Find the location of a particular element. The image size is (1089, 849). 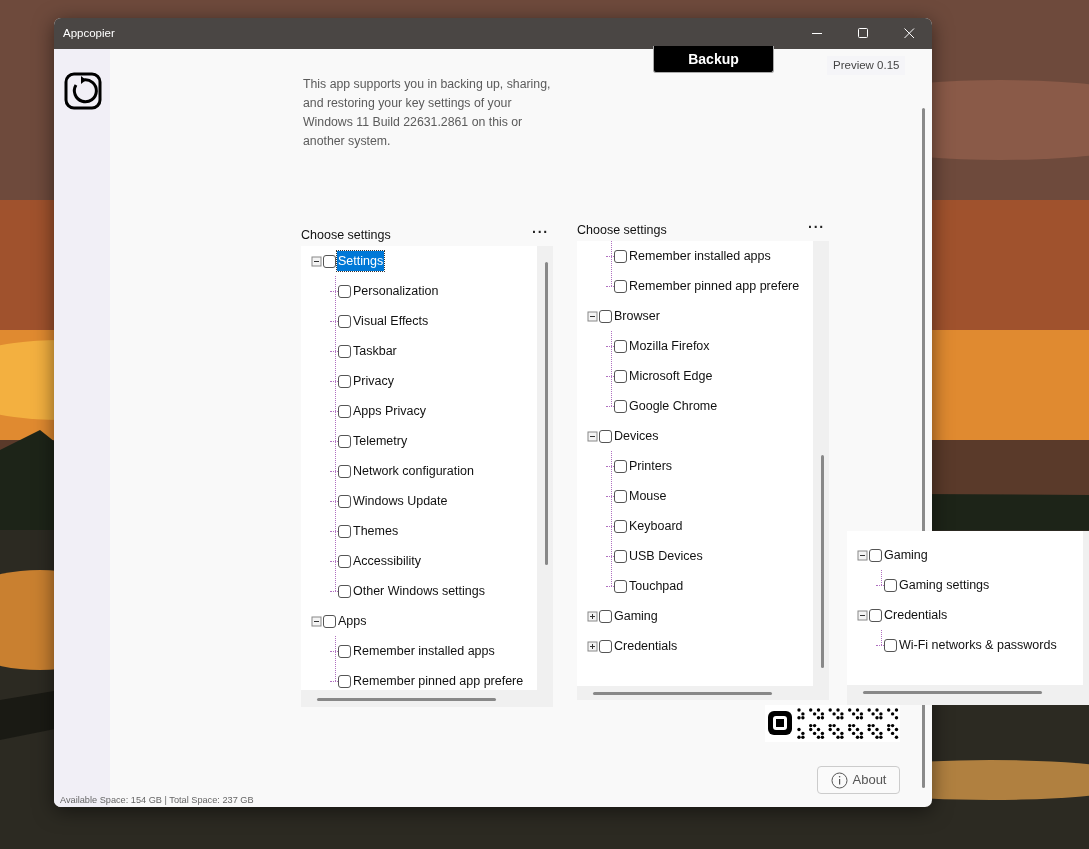

version-label: Preview 0.15 is located at coordinates (866, 66).